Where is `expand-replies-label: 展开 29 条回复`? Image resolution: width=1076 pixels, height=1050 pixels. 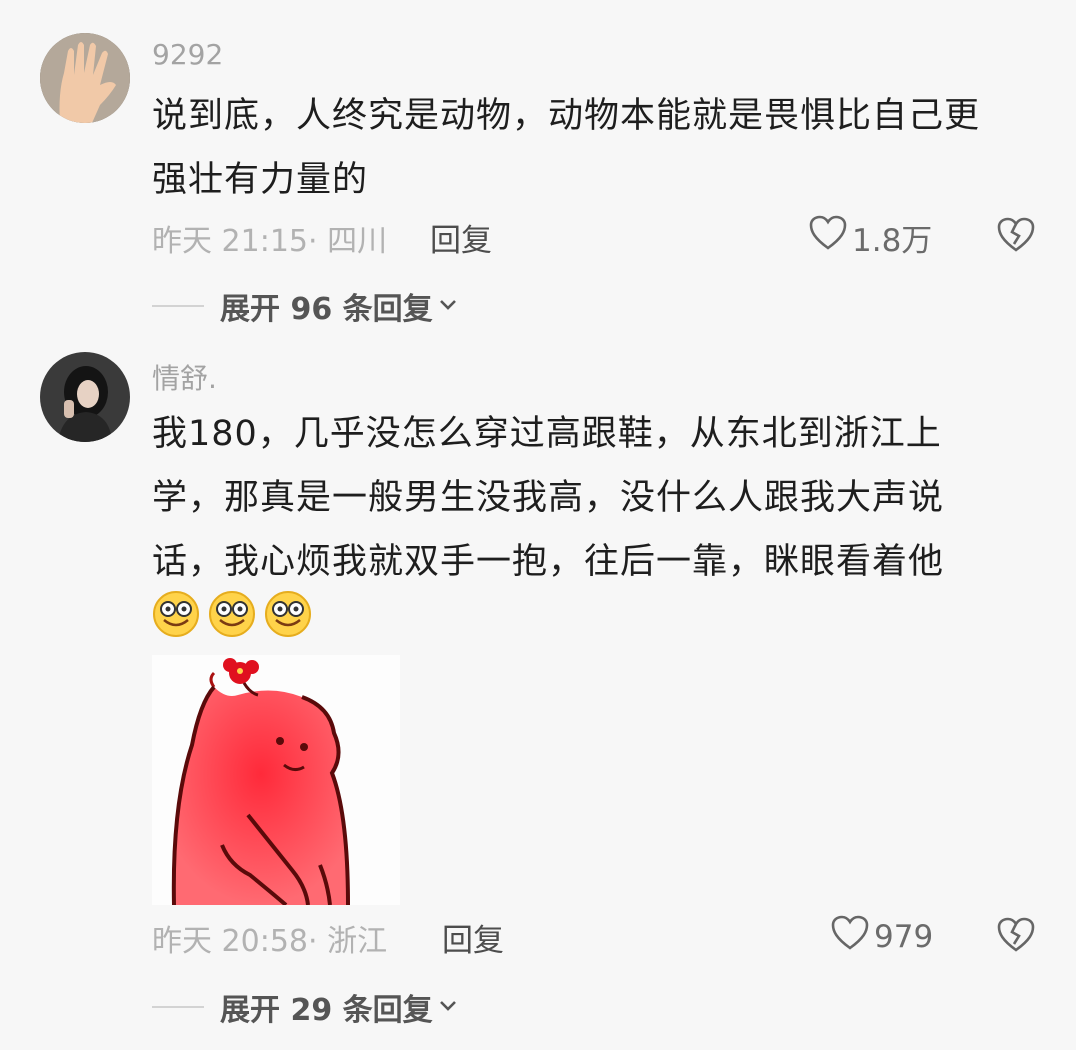
expand-replies-label: 展开 29 条回复 is located at coordinates (326, 1010).